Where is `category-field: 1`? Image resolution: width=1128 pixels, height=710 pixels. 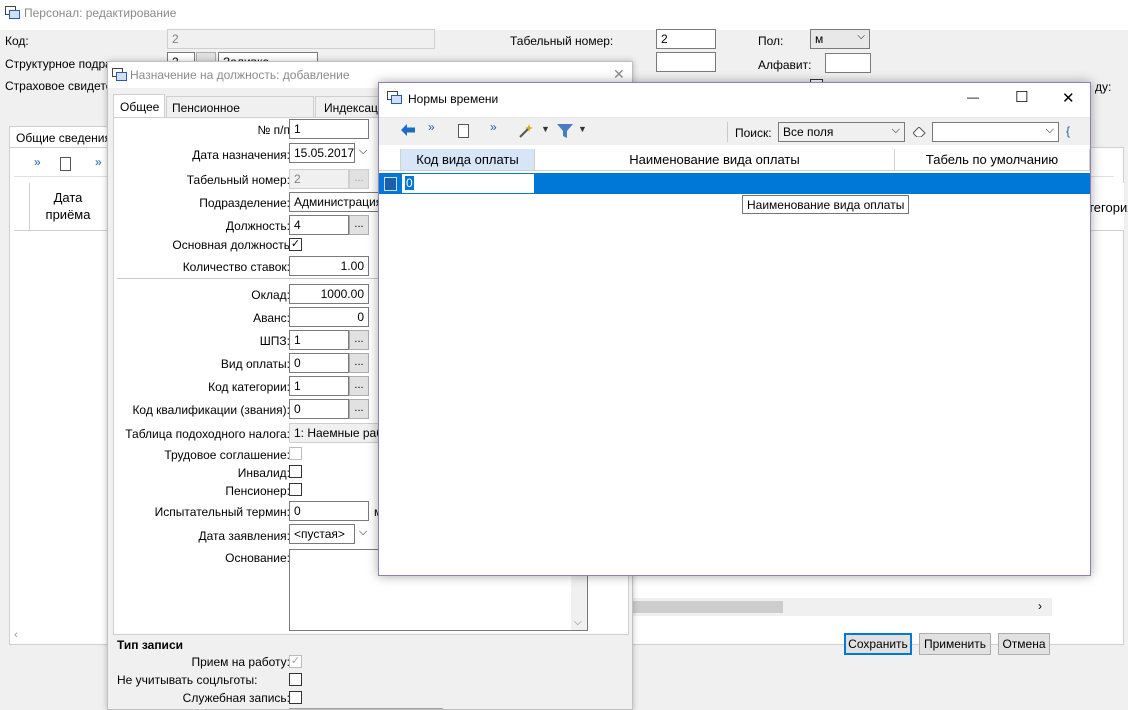
category-field: 1 is located at coordinates (319, 386).